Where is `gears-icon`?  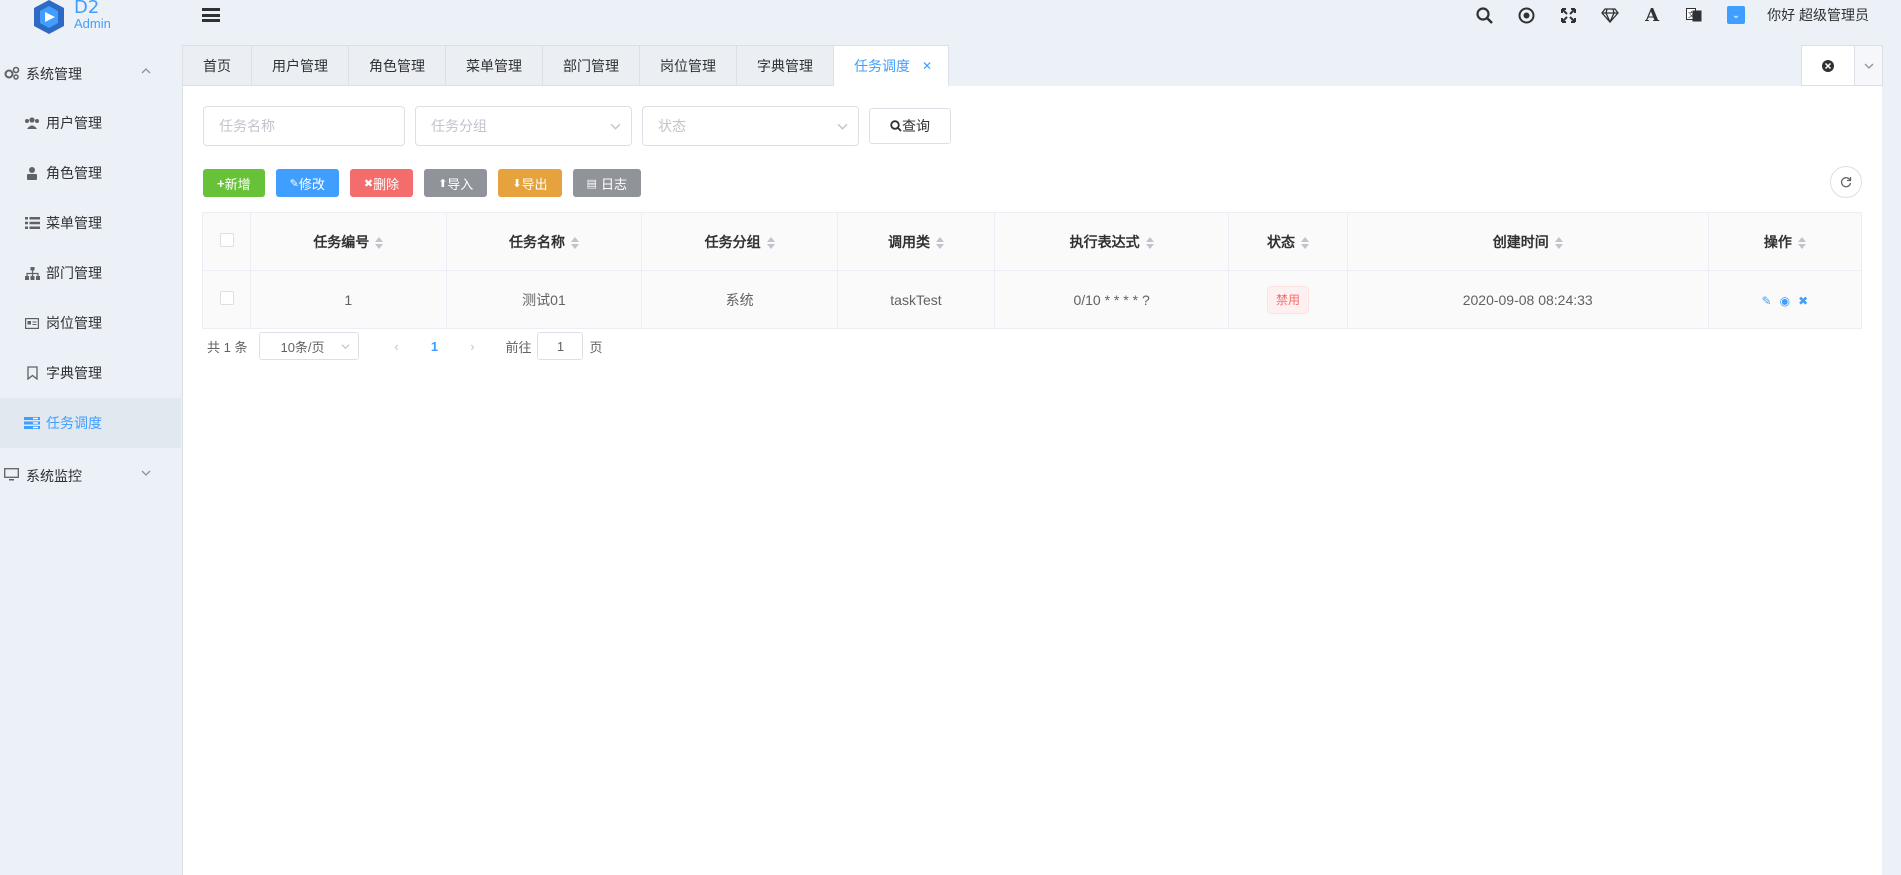
gears-icon is located at coordinates (13, 74).